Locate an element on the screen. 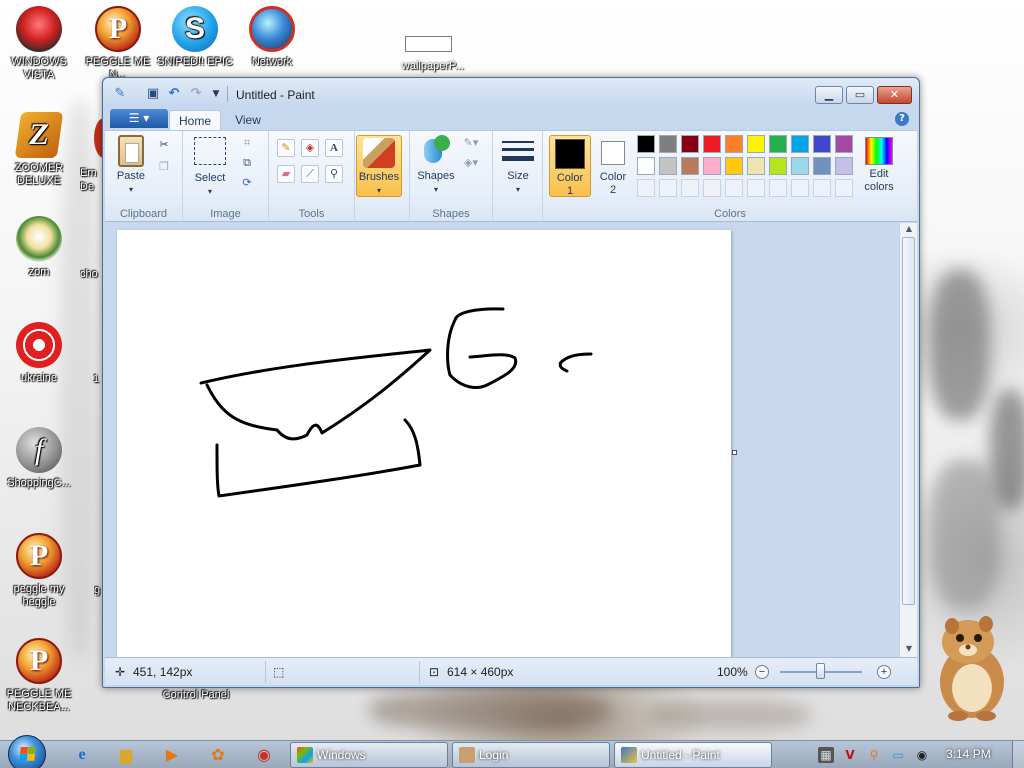 The height and width of the screenshot is (768, 1024). maximize-button: ▭ is located at coordinates (860, 95).